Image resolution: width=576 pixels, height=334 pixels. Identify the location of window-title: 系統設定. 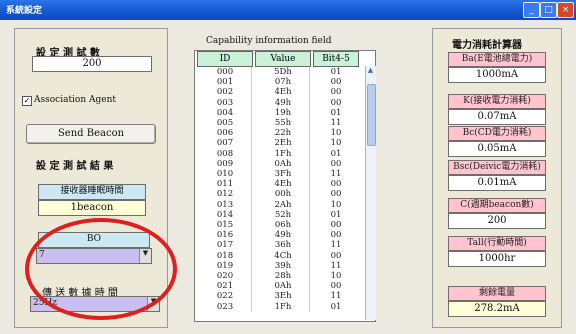
(24, 11).